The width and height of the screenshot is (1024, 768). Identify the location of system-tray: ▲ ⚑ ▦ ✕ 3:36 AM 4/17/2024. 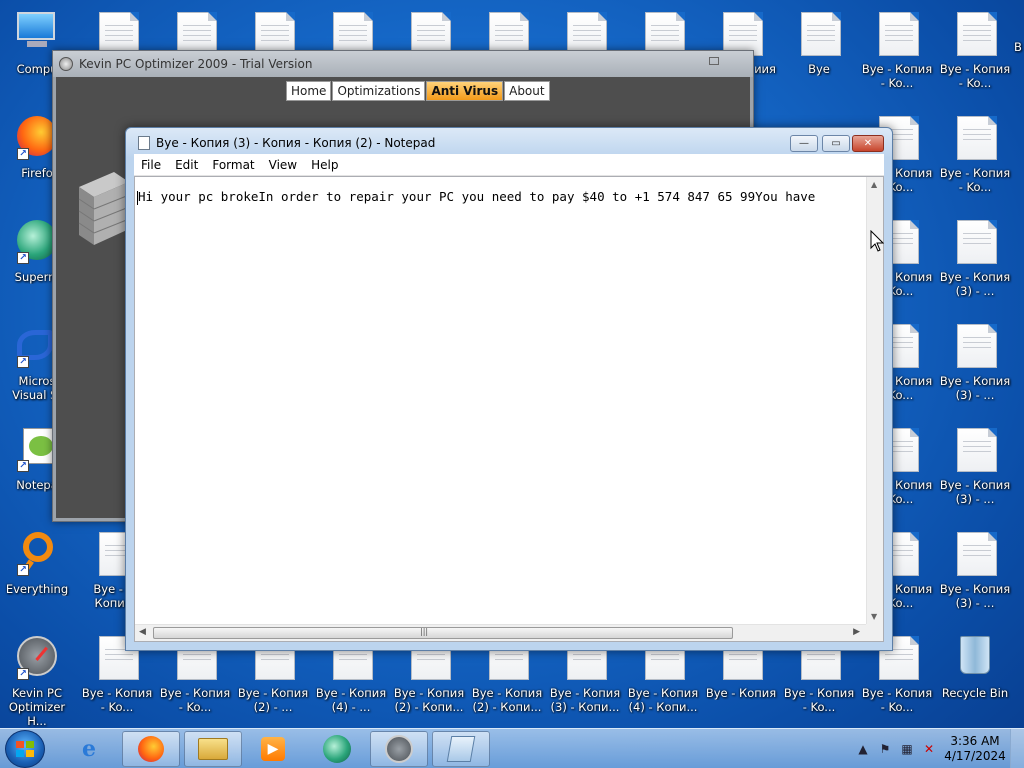
(938, 748).